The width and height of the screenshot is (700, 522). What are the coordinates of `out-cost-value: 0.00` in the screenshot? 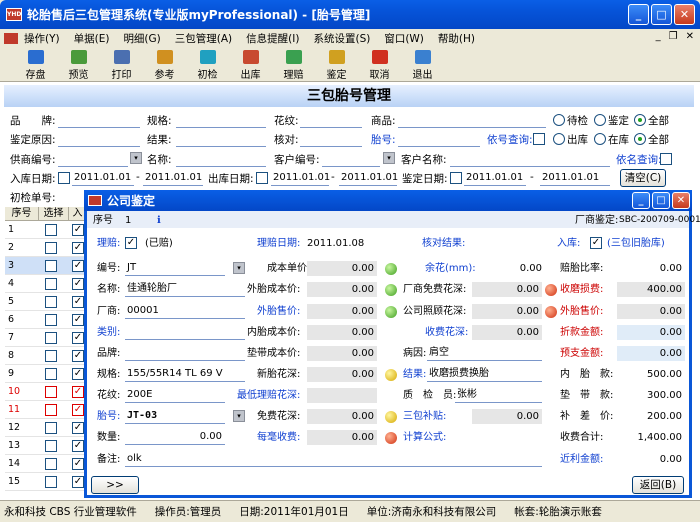 It's located at (342, 289).